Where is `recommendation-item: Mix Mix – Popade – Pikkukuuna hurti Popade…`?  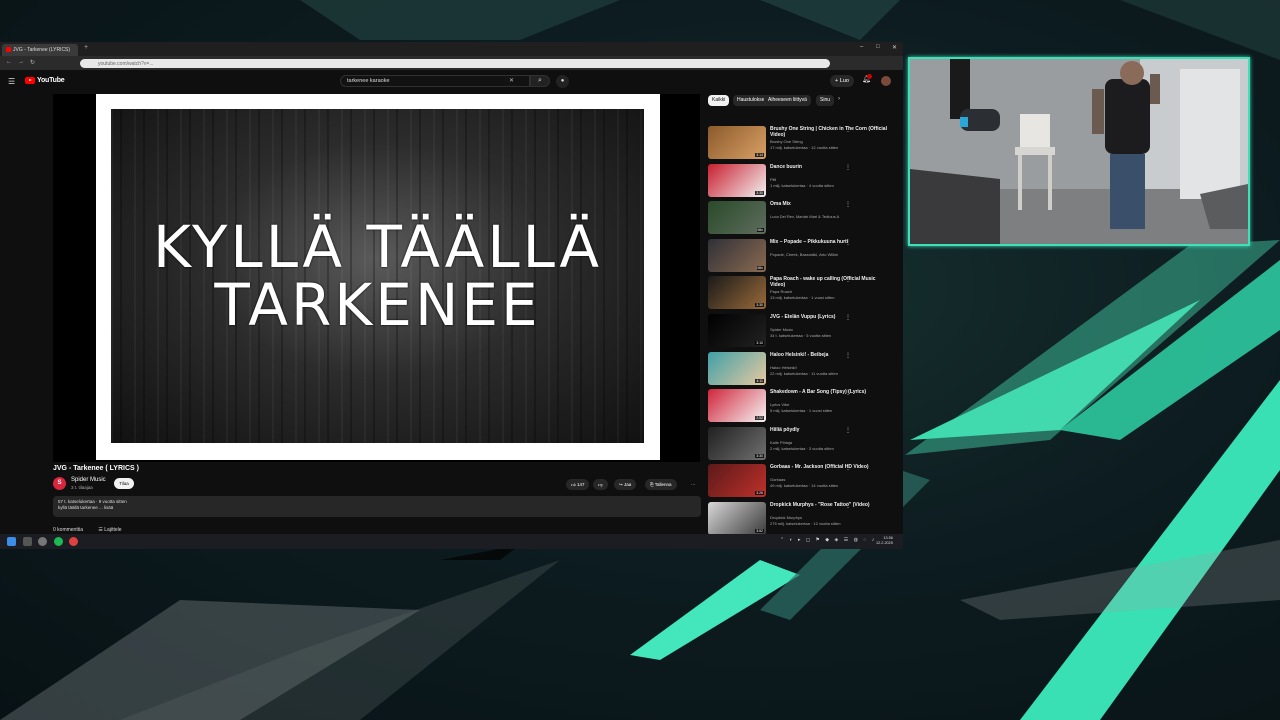
recommendation-item: Mix Mix – Popade – Pikkukuuna hurti Popade… is located at coordinates (803, 256).